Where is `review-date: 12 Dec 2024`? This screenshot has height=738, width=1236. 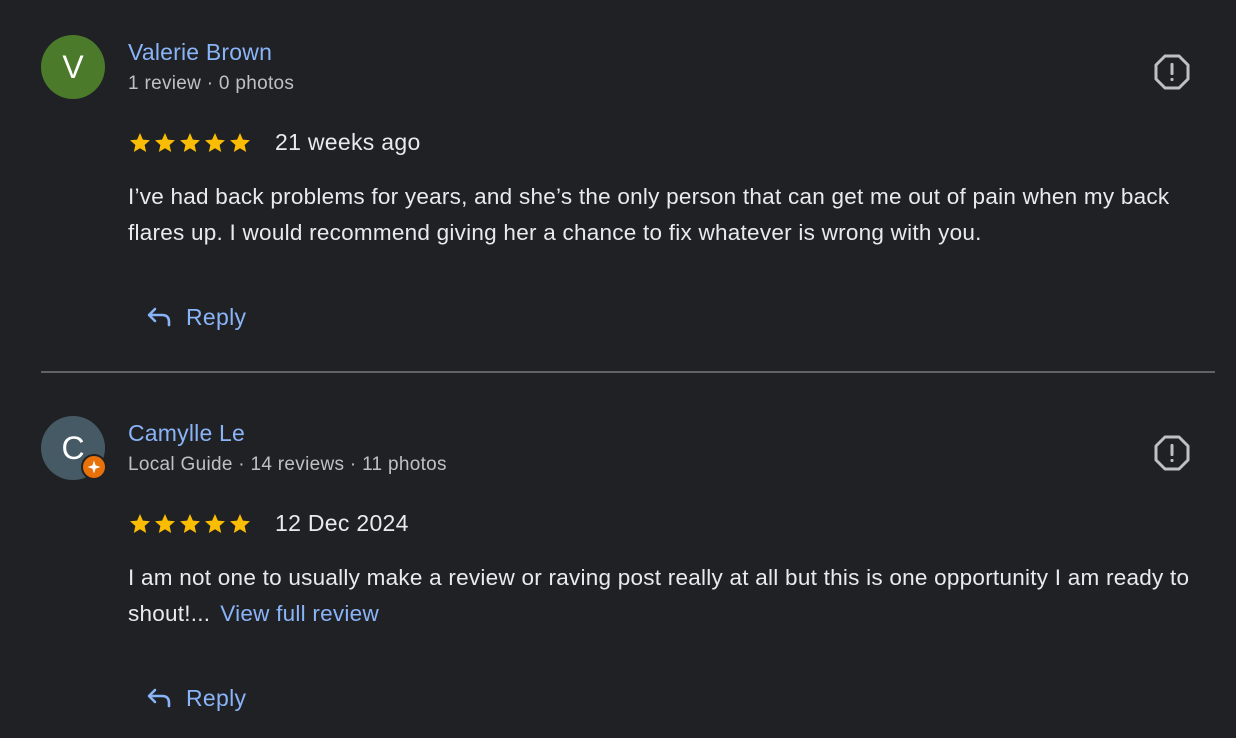 review-date: 12 Dec 2024 is located at coordinates (342, 523).